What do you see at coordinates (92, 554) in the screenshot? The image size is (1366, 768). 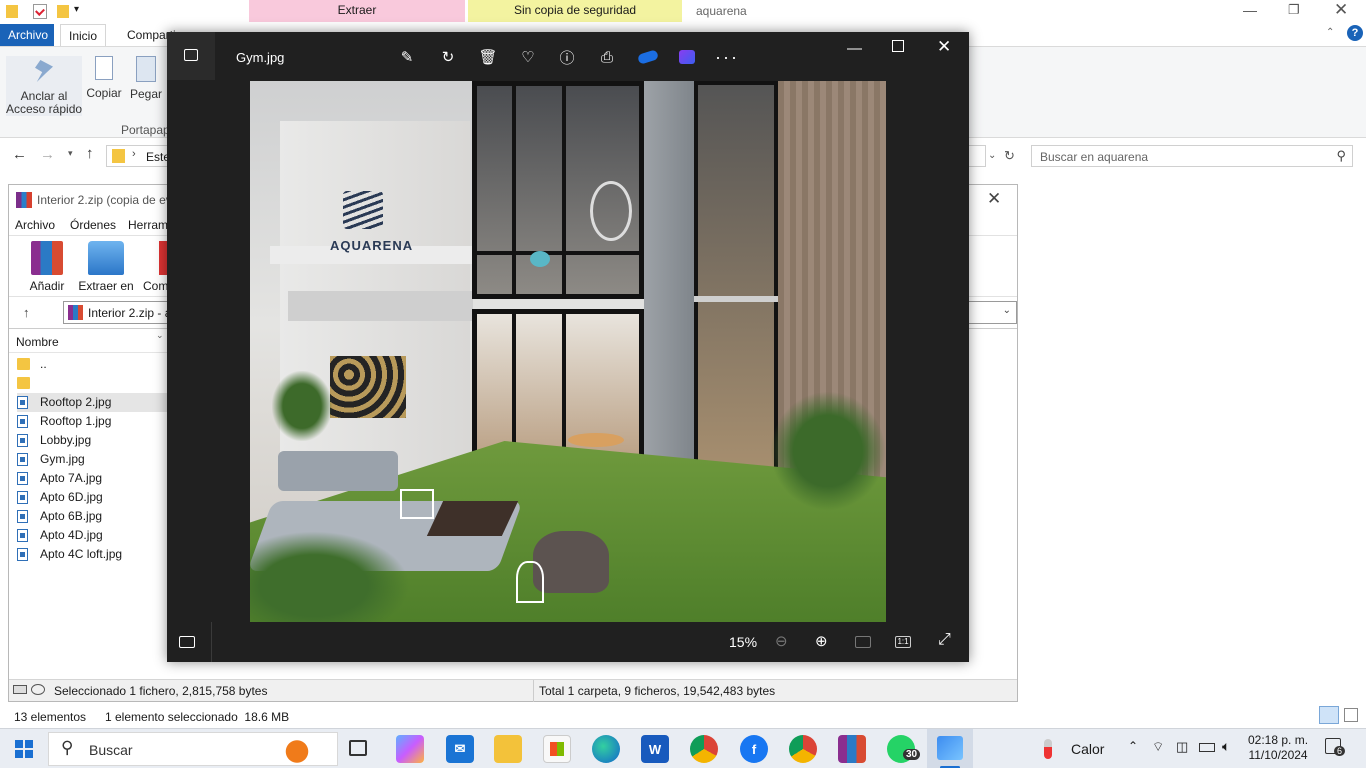 I see `list-item: Apto 4C loft.jpg` at bounding box center [92, 554].